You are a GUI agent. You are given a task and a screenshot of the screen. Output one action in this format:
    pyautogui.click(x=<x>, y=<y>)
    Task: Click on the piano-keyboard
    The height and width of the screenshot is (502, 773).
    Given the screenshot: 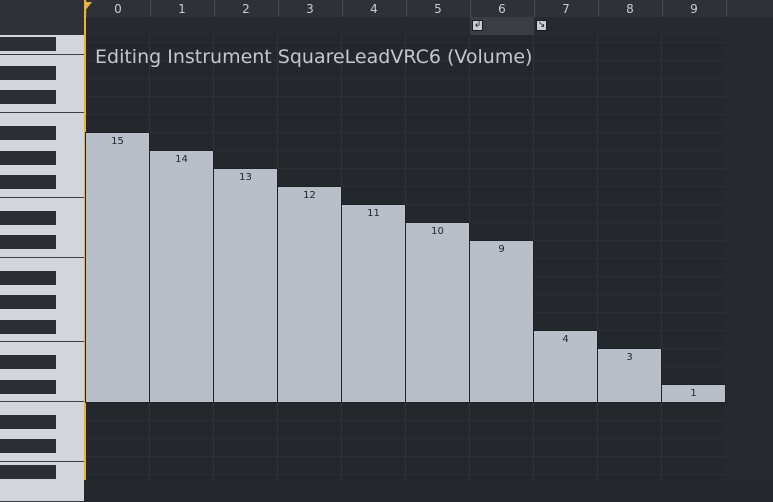 What is the action you would take?
    pyautogui.click(x=42, y=251)
    